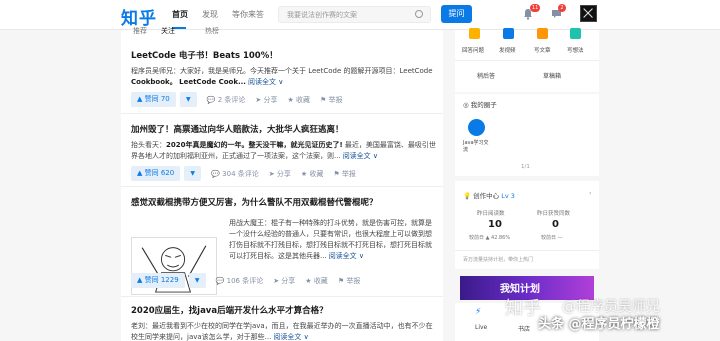  What do you see at coordinates (575, 50) in the screenshot?
I see `quick-thought-label: 写想法` at bounding box center [575, 50].